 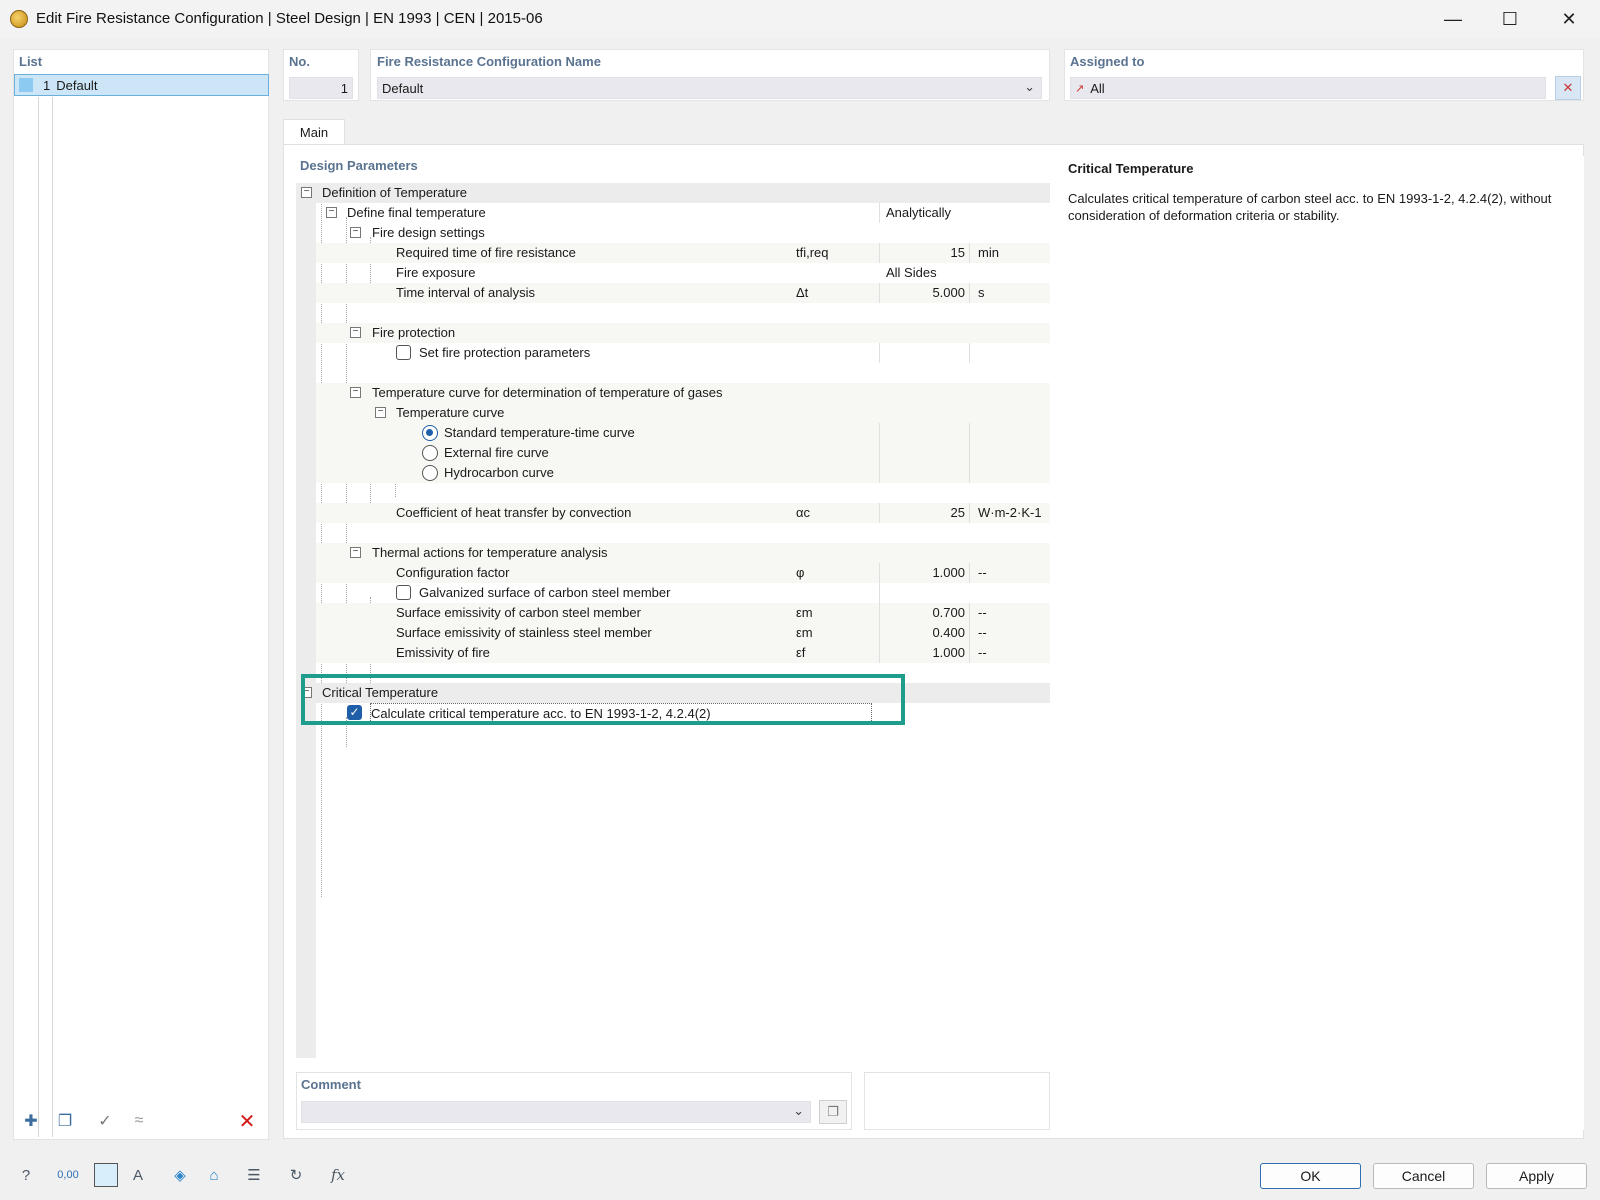 I want to click on new-item-icon: ✚, so click(x=31, y=1121).